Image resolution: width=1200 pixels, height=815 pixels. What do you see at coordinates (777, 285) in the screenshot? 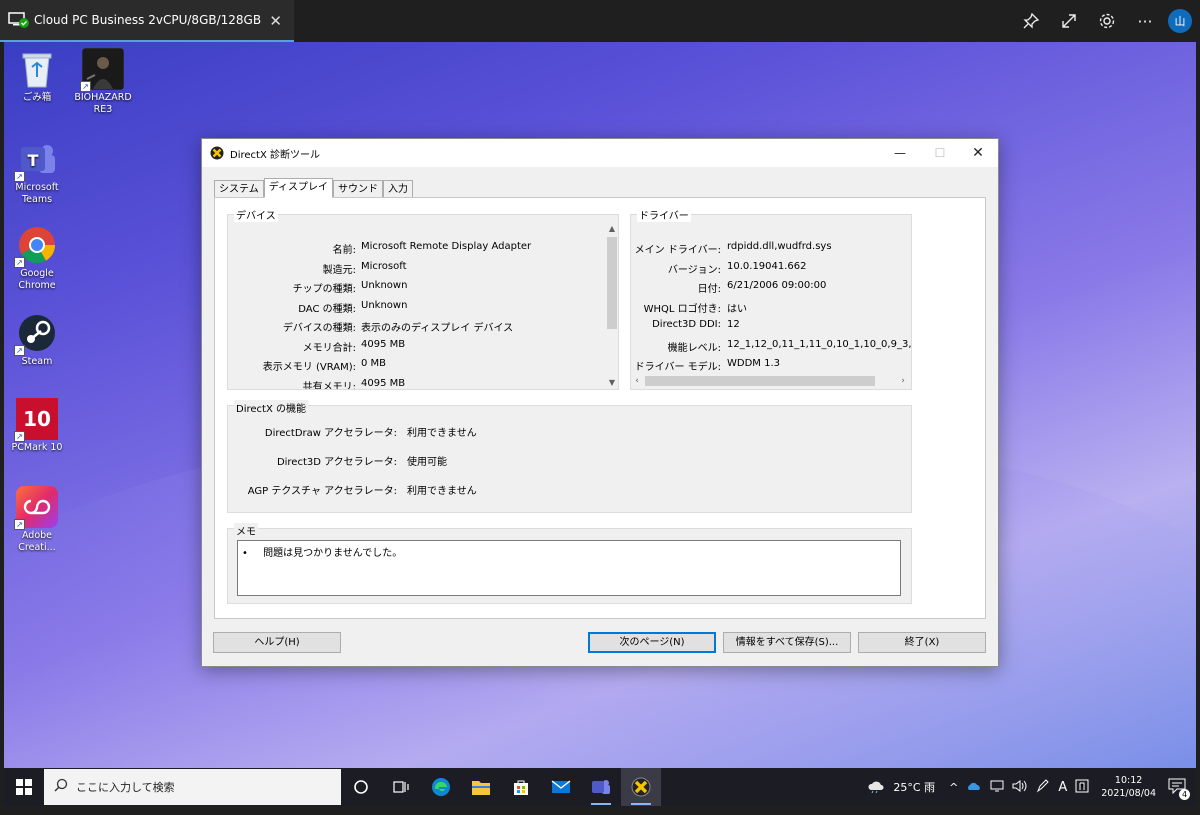
I see `field-value: 6/21/2006 09:00:00` at bounding box center [777, 285].